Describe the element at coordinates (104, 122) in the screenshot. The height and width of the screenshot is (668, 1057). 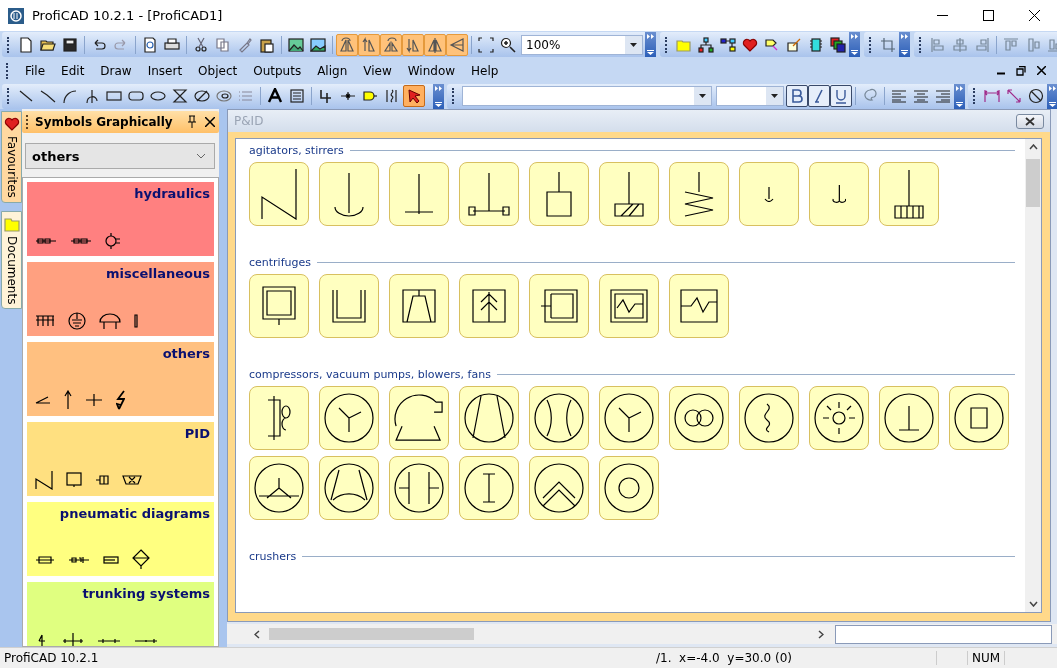
I see `panel-title: Symbols Graphically` at that location.